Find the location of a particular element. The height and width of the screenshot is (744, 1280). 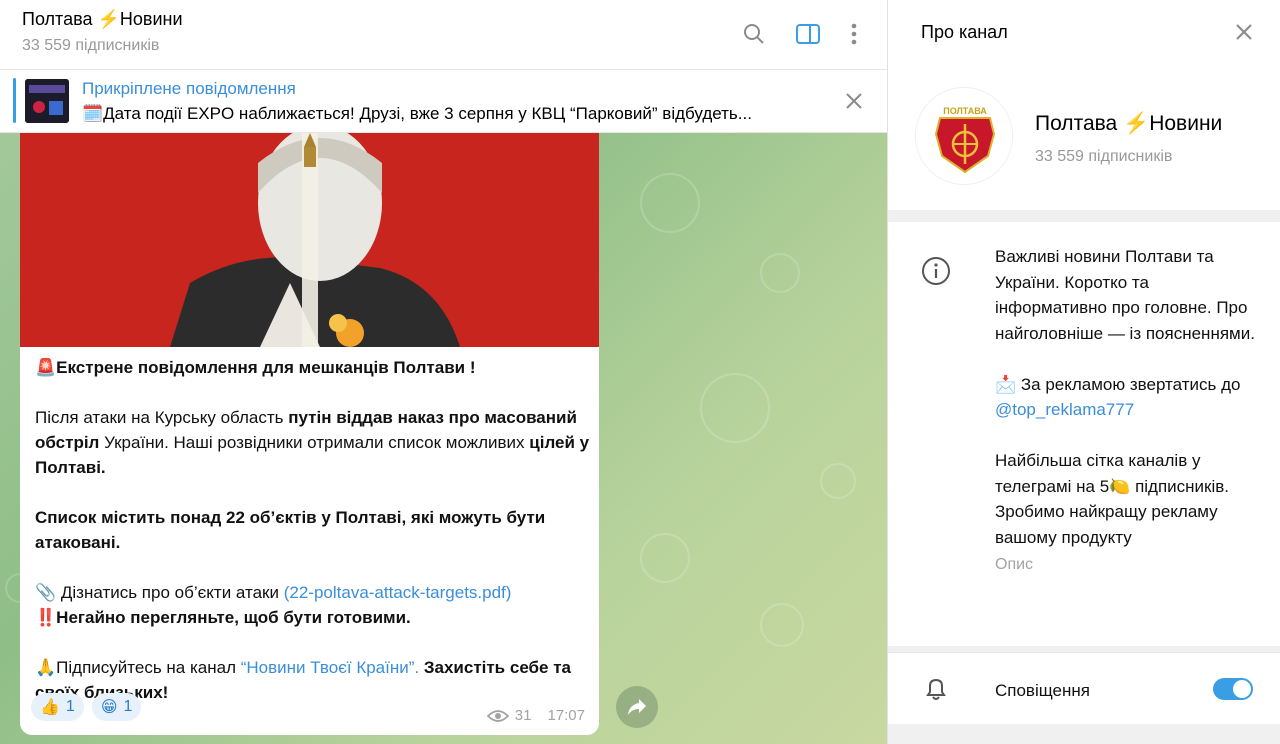

double-exclamation-emoji: ‼️ is located at coordinates (46, 617).